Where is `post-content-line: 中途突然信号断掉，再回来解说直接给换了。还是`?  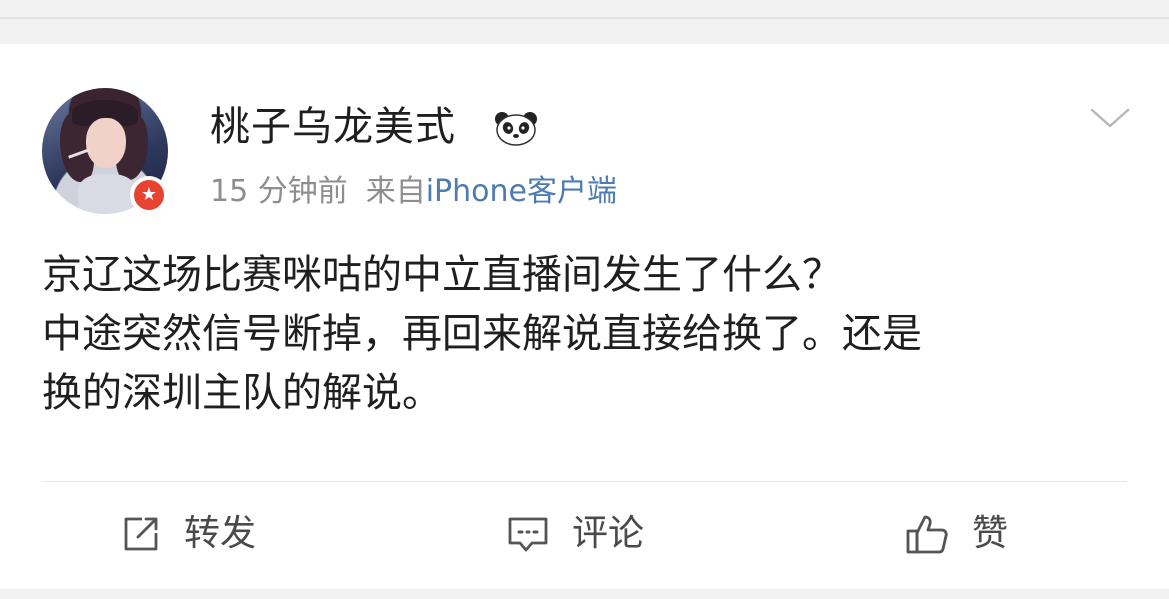
post-content-line: 中途突然信号断掉，再回来解说直接给换了。还是 is located at coordinates (482, 334).